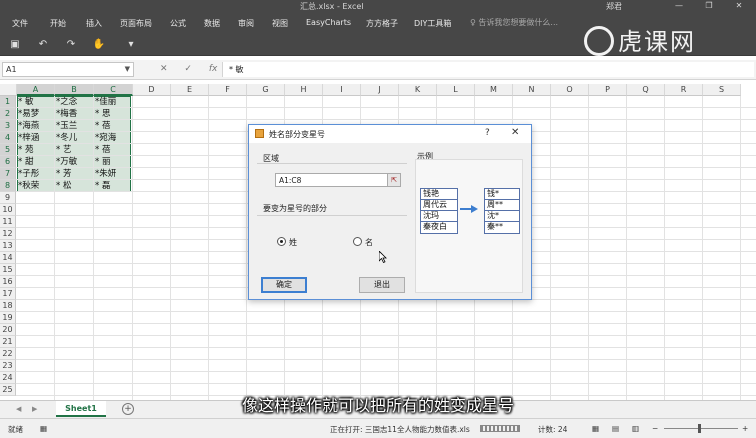 The width and height of the screenshot is (756, 438). What do you see at coordinates (655, 428) in the screenshot?
I see `zoom-out-icon: −` at bounding box center [655, 428].